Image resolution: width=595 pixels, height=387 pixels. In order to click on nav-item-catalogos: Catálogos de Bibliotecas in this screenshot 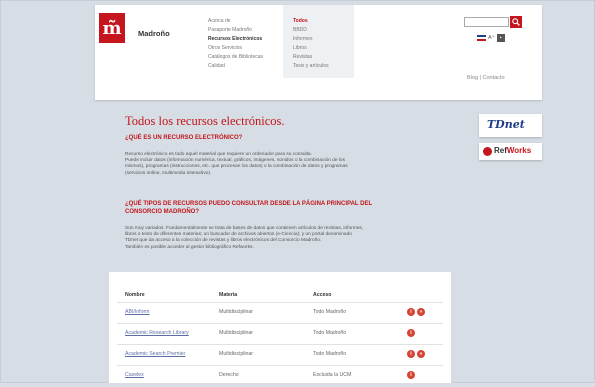, I will do `click(235, 57)`.